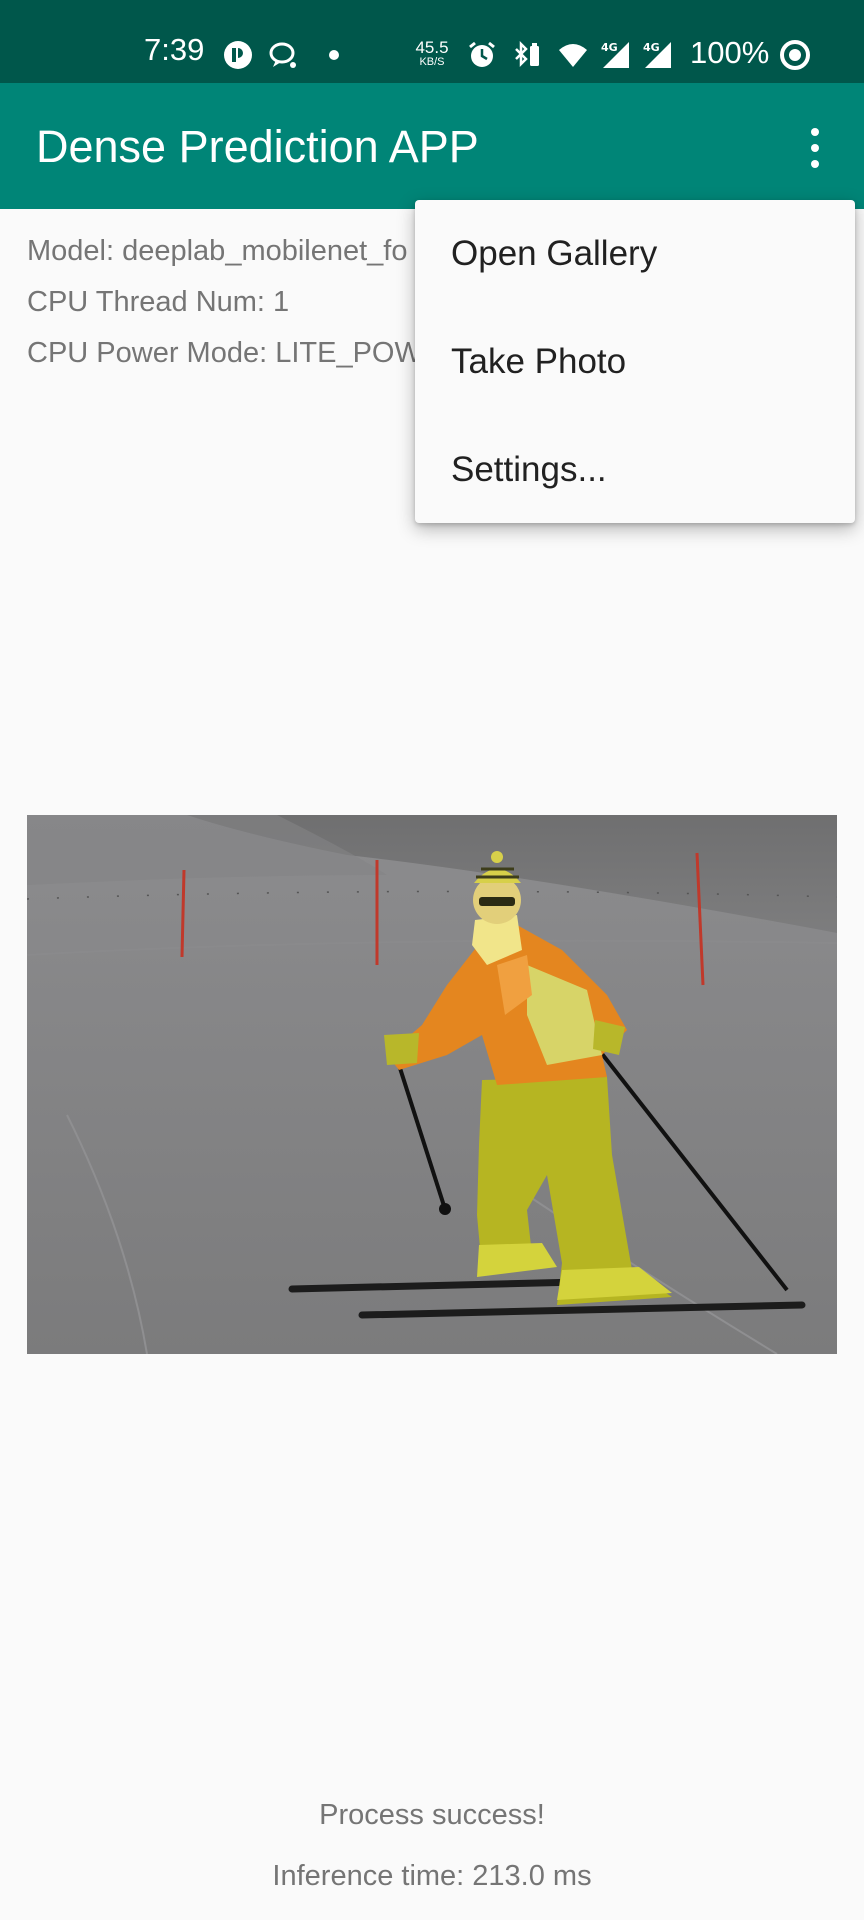 The height and width of the screenshot is (1920, 864). Describe the element at coordinates (257, 146) in the screenshot. I see `page-title: Dense Prediction APP` at that location.